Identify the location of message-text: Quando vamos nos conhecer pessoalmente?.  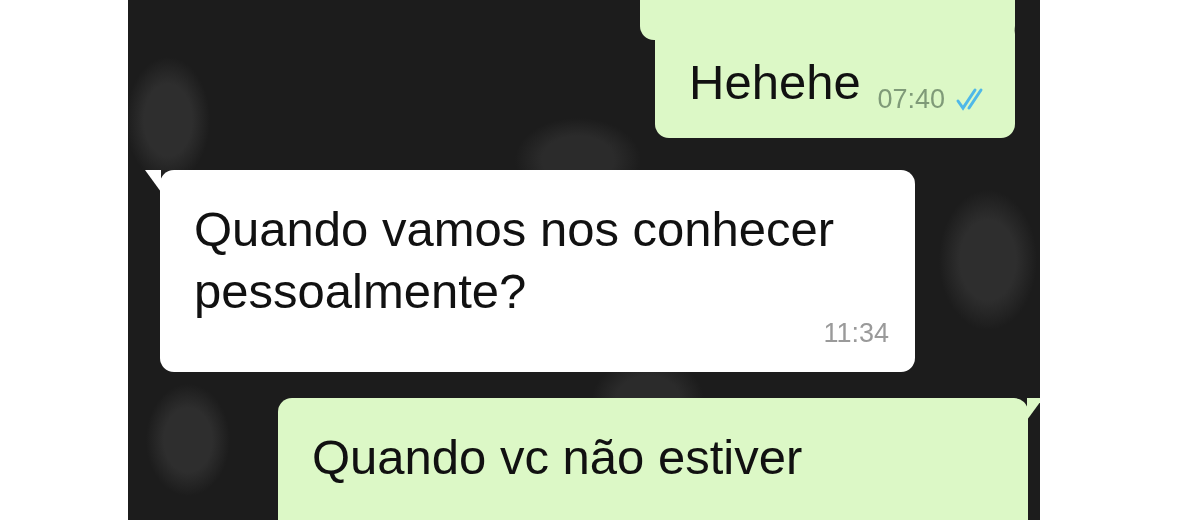
(515, 260).